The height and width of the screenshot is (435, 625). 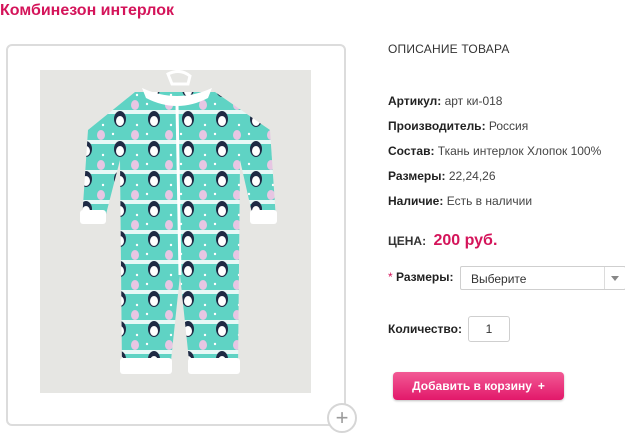 I want to click on spec-row-availability: Наличие: Есть в наличии, so click(x=460, y=201).